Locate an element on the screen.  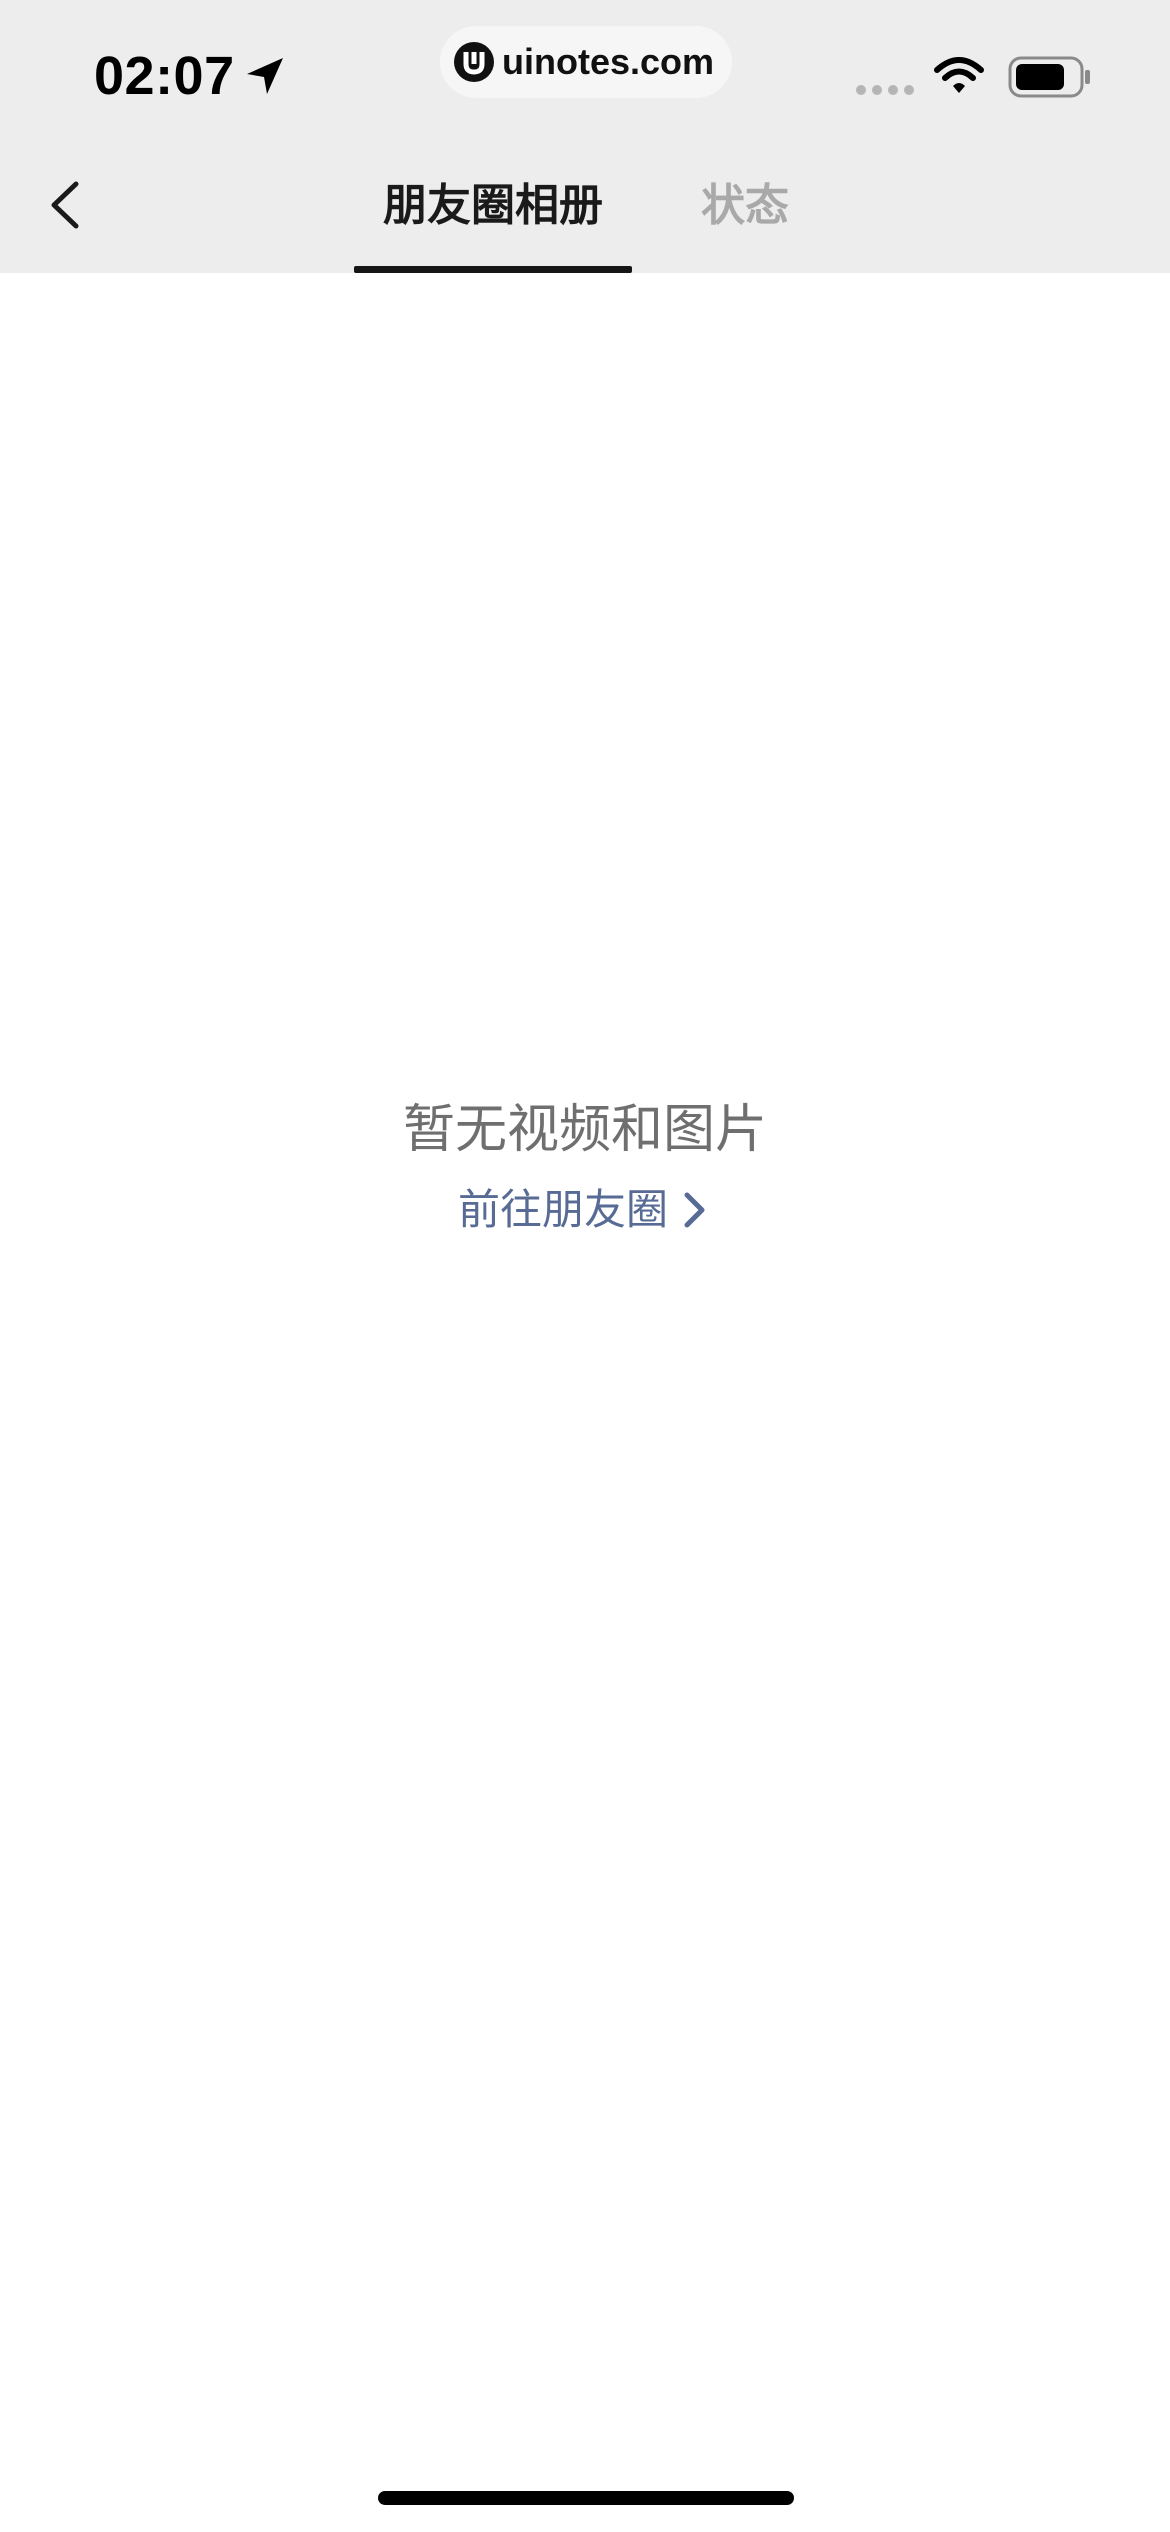
wifi-icon is located at coordinates (959, 75).